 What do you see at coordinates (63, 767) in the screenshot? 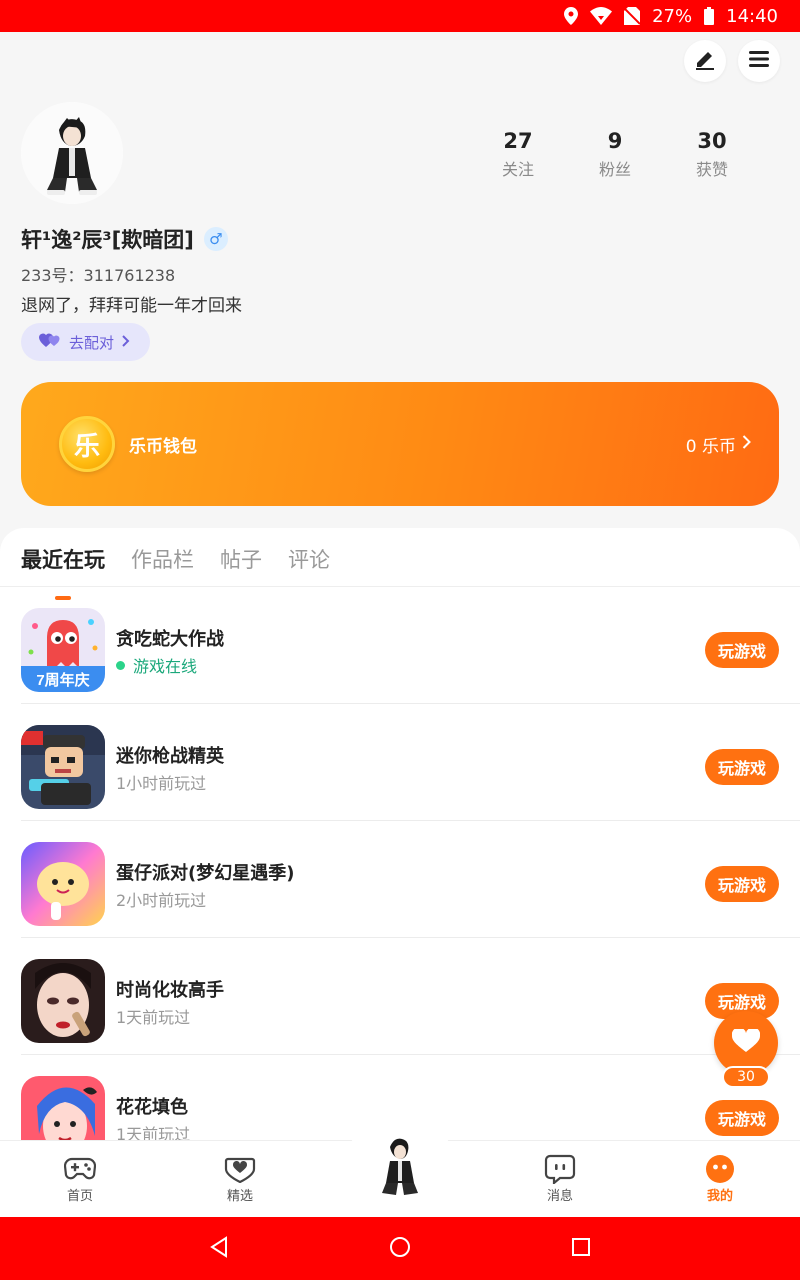
I see `mini-gun-game-icon` at bounding box center [63, 767].